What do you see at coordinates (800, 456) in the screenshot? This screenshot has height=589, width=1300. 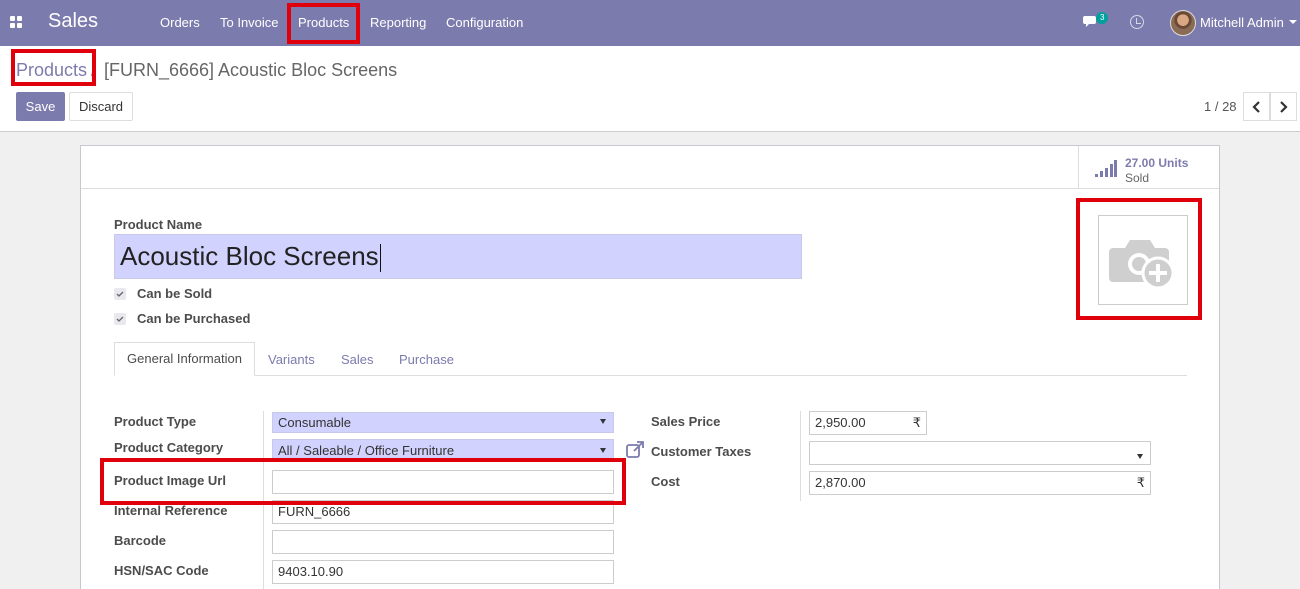 I see `right-column-separator` at bounding box center [800, 456].